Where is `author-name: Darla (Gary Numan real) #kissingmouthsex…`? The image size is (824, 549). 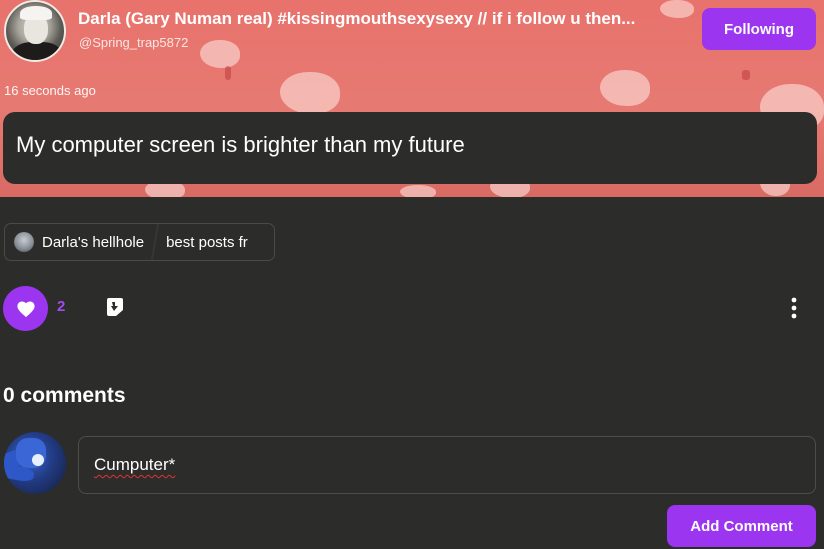 author-name: Darla (Gary Numan real) #kissingmouthsex… is located at coordinates (384, 19).